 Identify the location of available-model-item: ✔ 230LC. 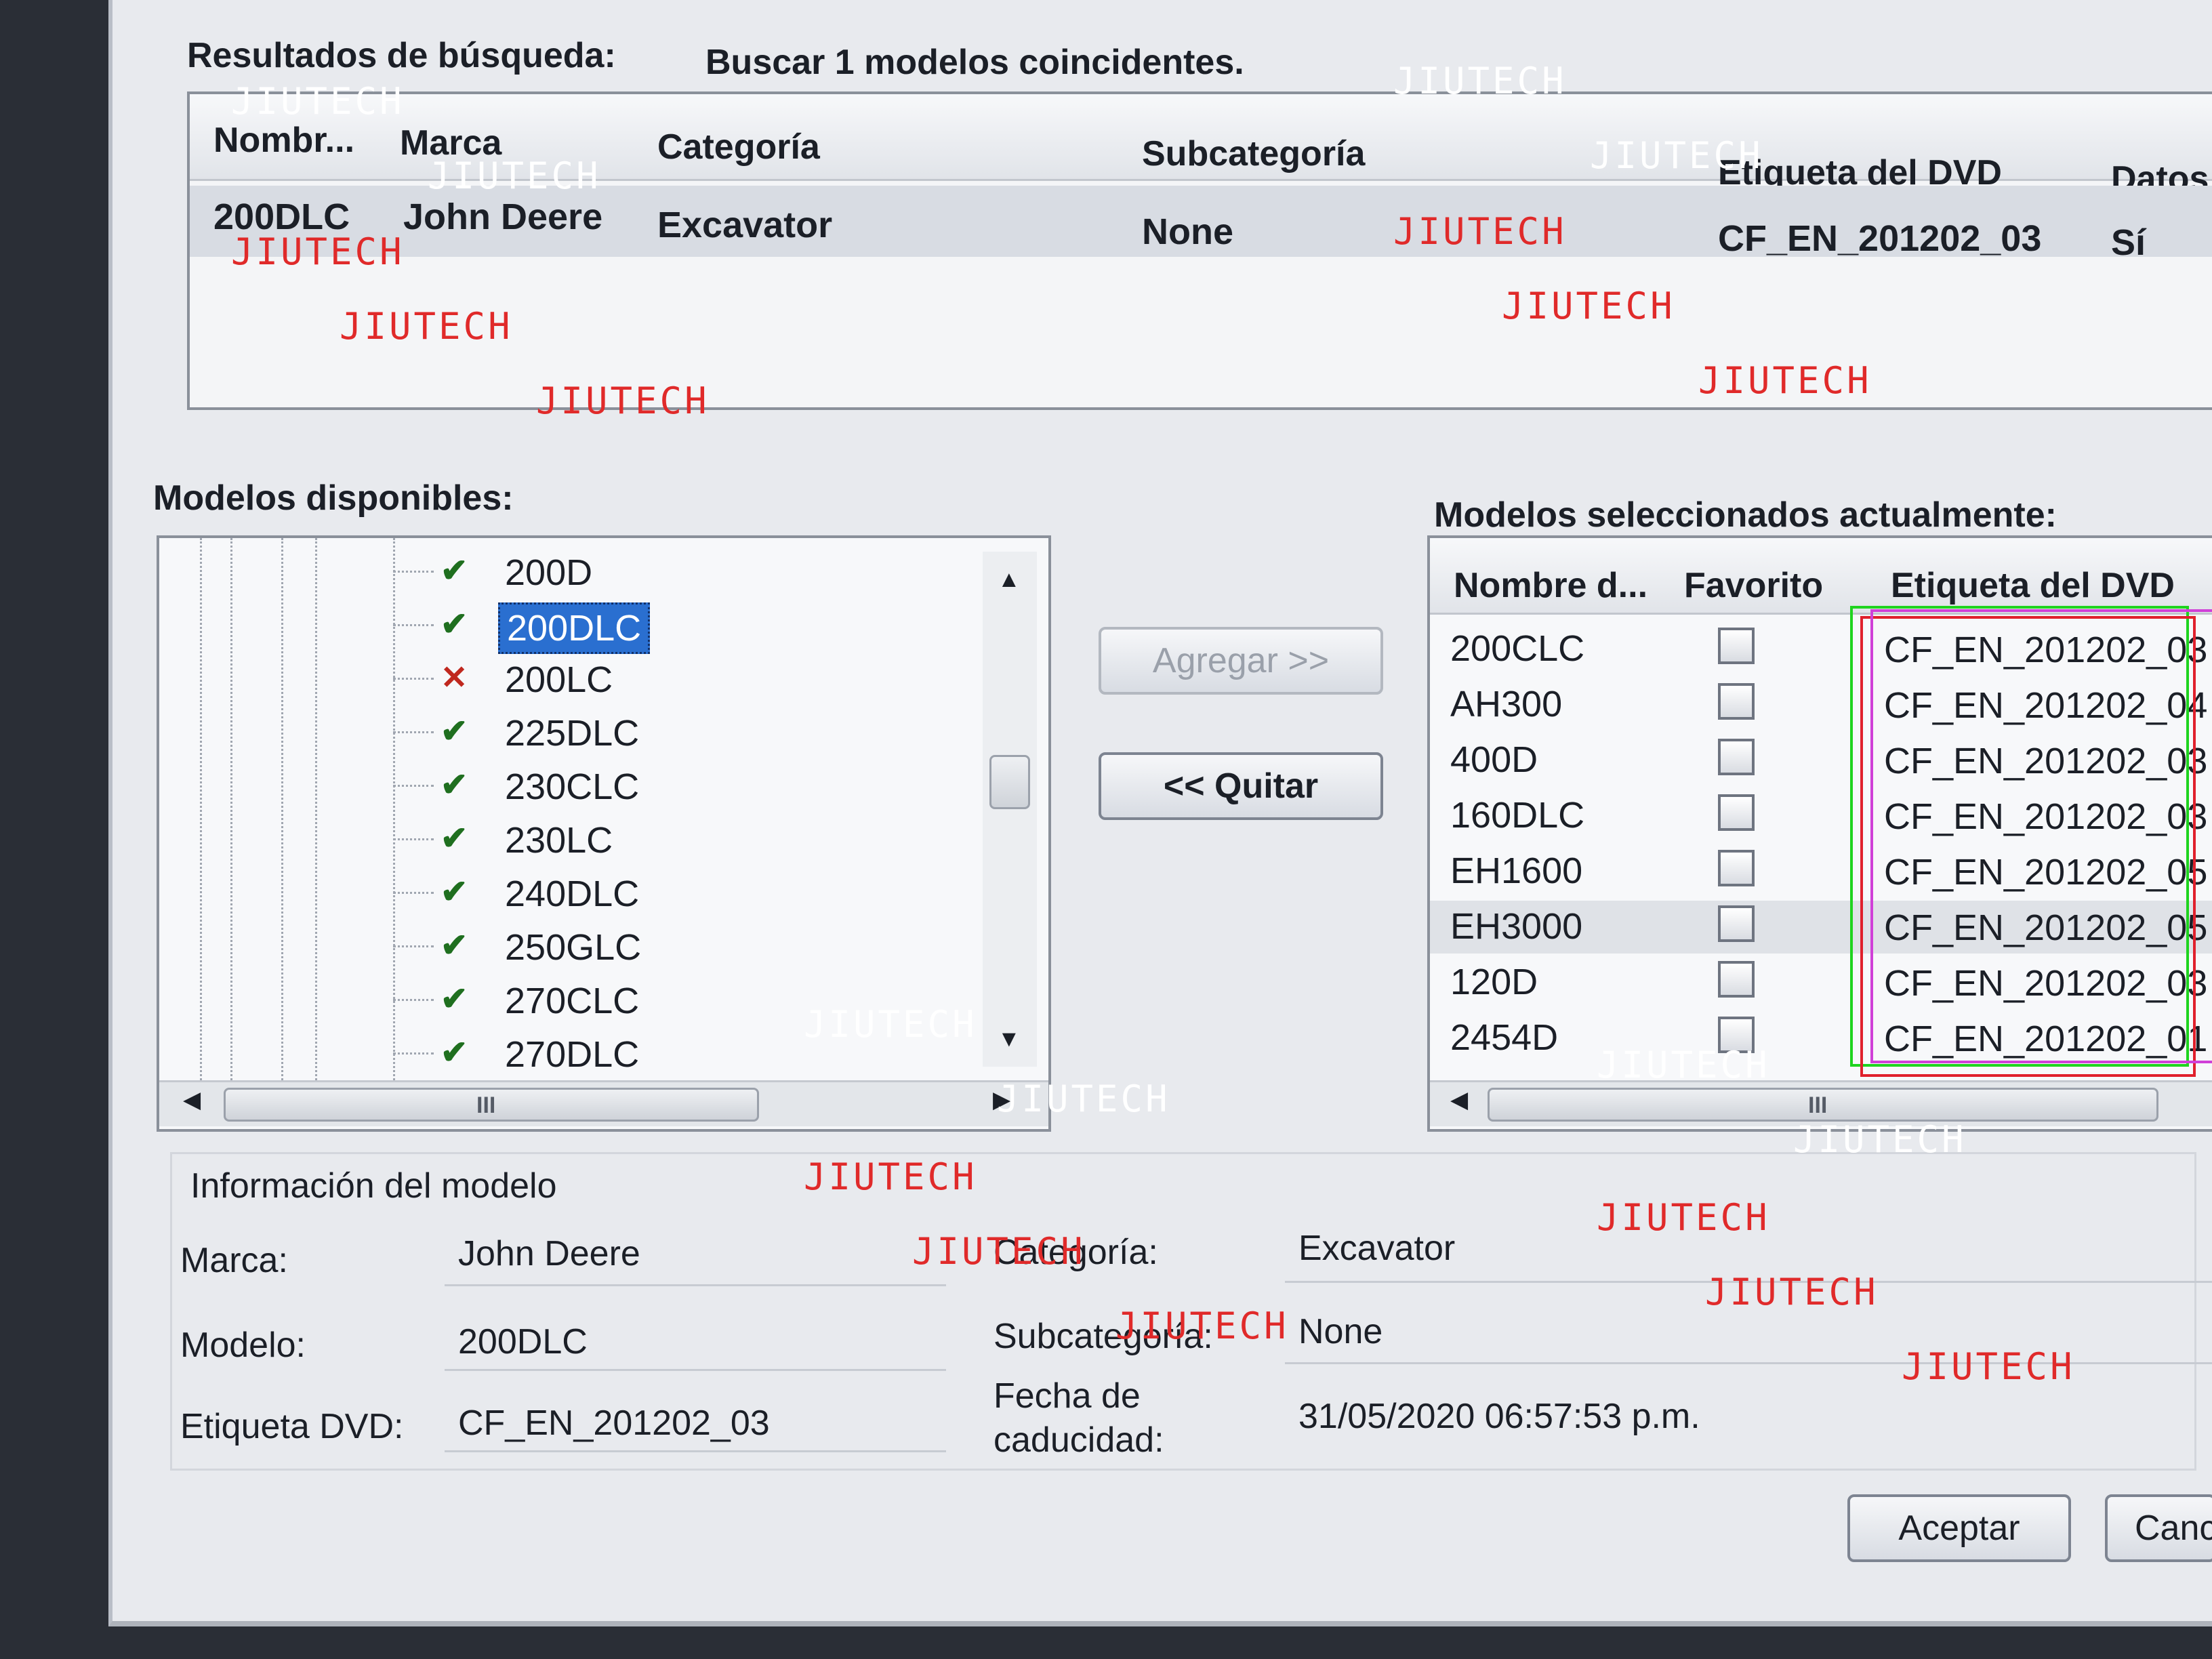
(565, 839).